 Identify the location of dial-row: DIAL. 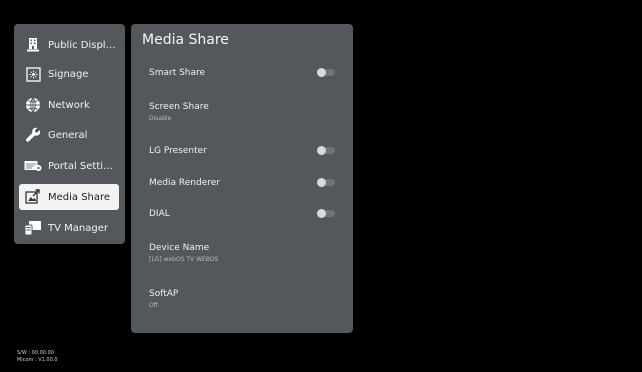
(242, 214).